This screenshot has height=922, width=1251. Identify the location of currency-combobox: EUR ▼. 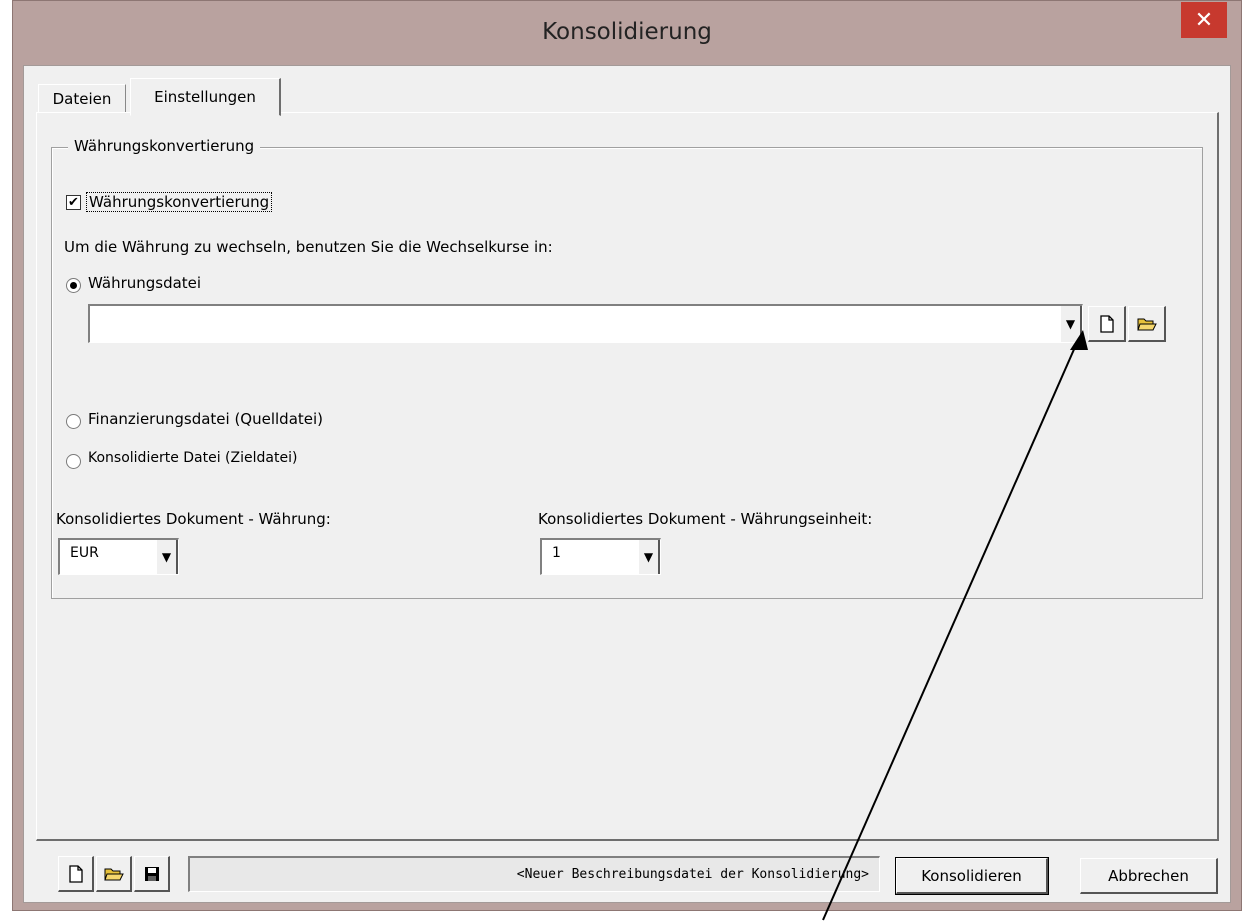
(118, 556).